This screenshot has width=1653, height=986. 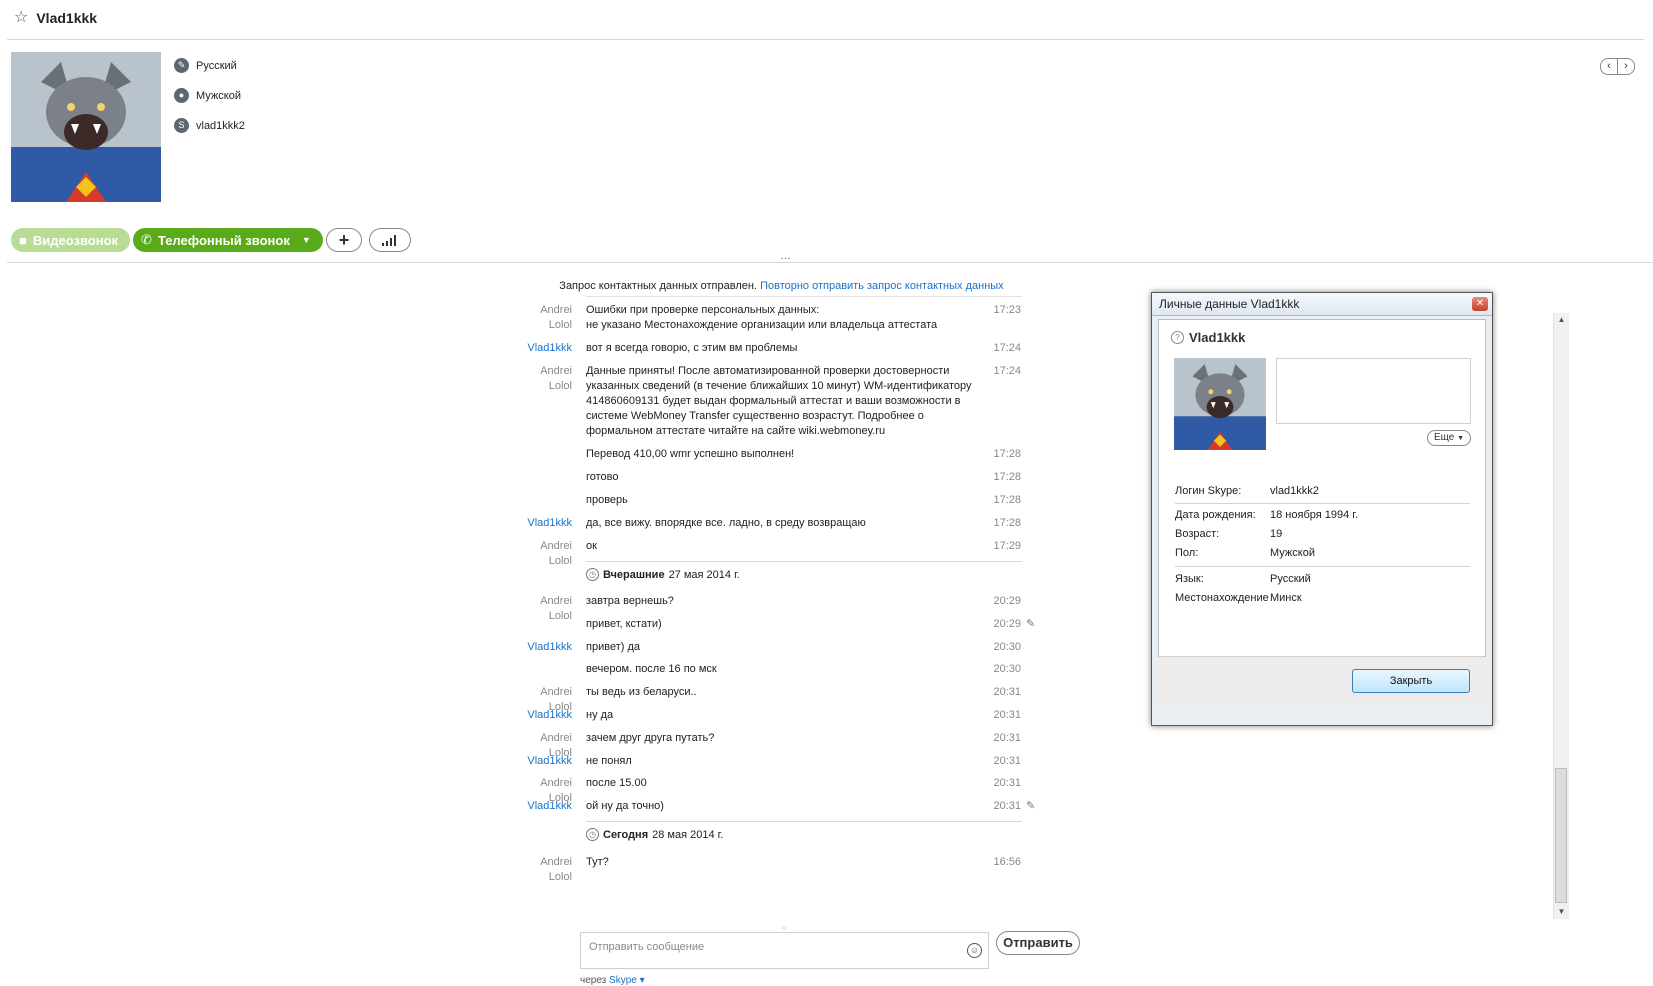 I want to click on profile-divider, so click(x=830, y=262).